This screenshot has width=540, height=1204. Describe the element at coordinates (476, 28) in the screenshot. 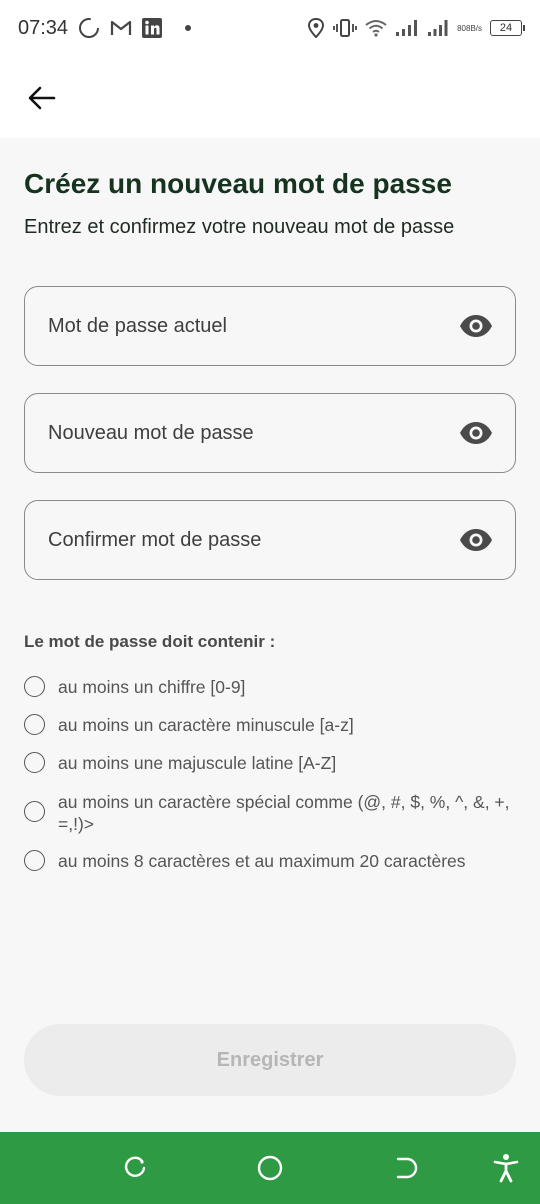

I see `network-speed-unit: B/s` at that location.